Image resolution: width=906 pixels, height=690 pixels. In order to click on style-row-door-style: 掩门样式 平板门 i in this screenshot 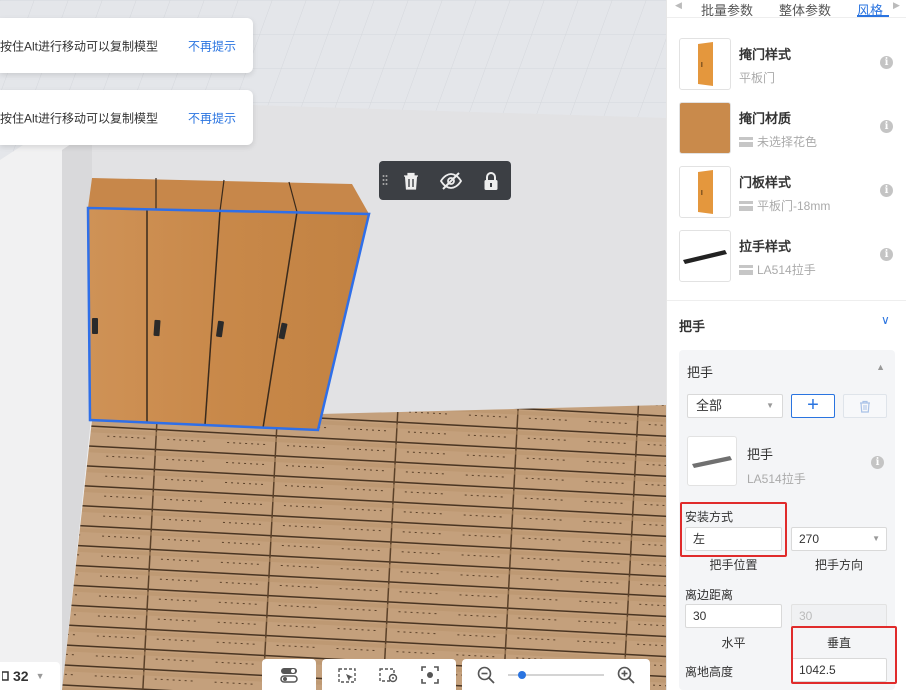, I will do `click(787, 65)`.